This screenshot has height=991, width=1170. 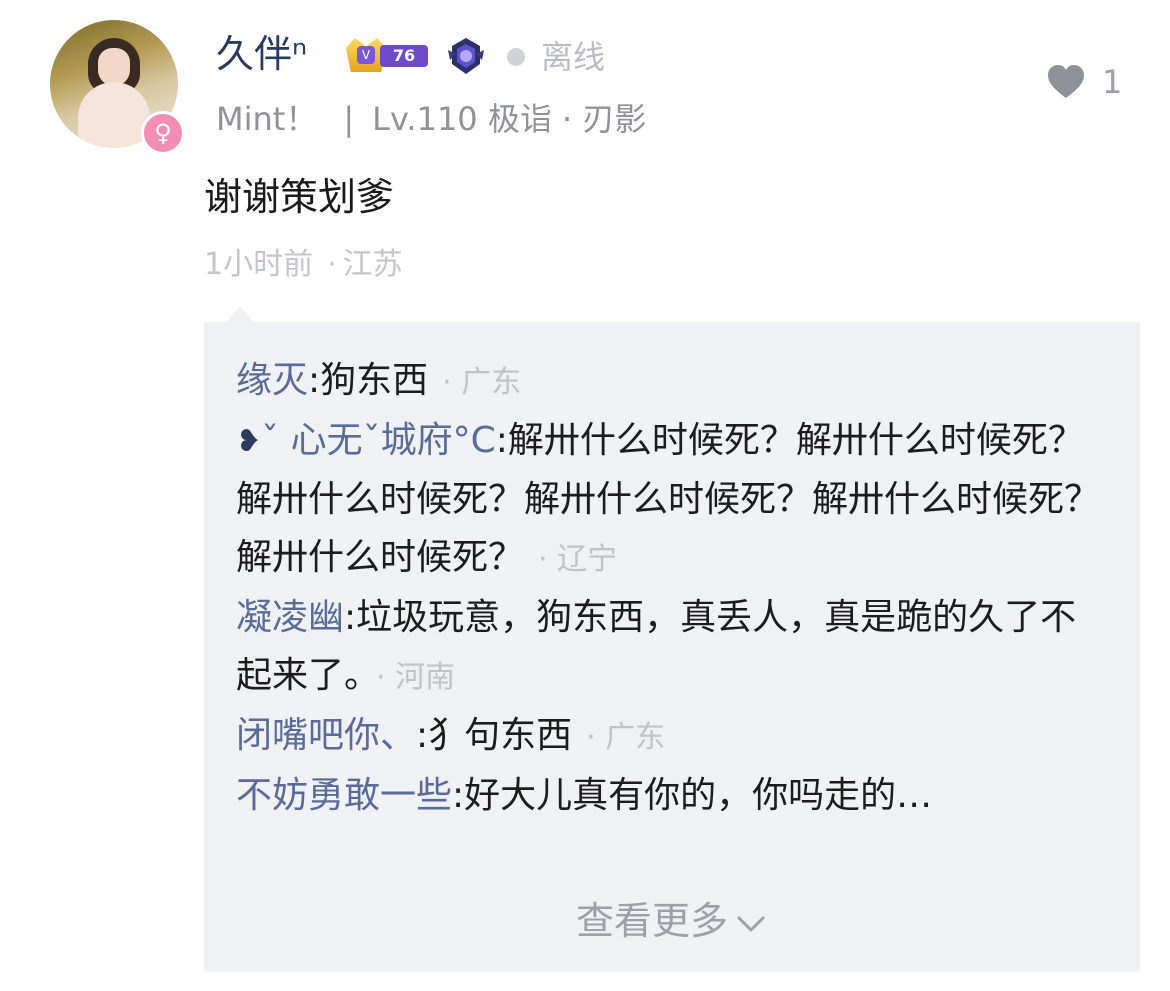 I want to click on reply-author: 不妨勇敢一些, so click(x=344, y=795).